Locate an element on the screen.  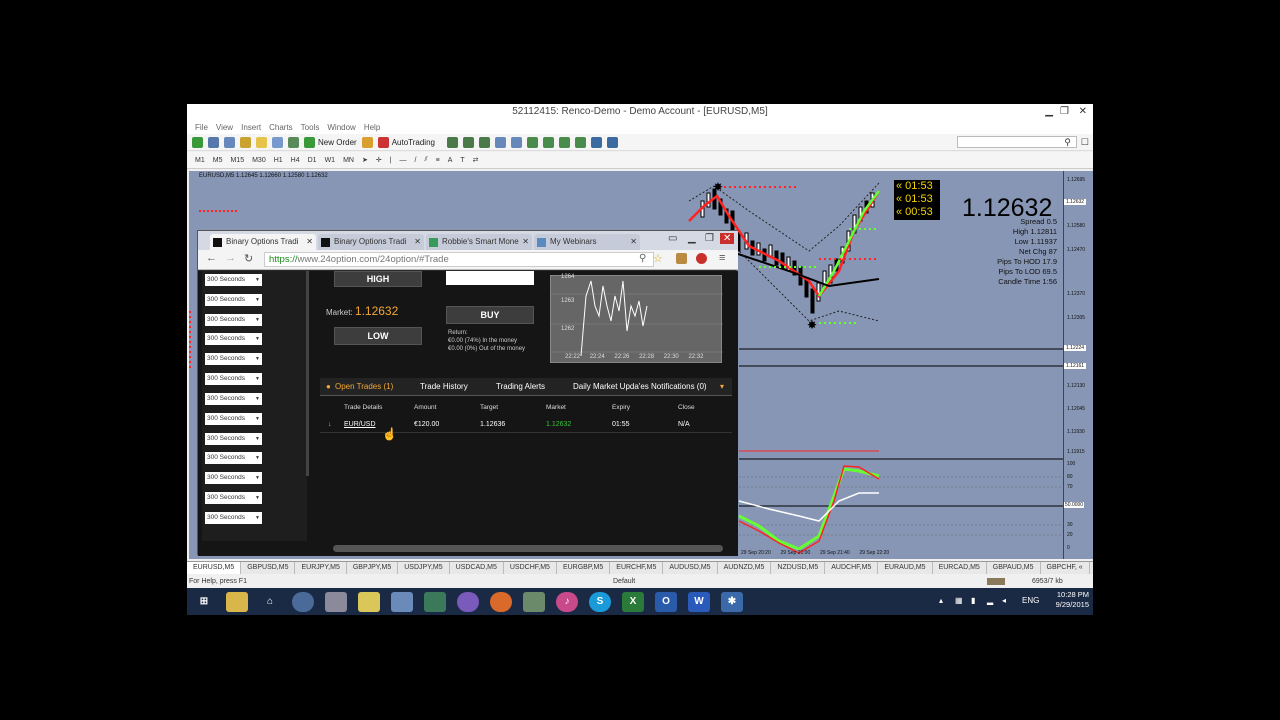
symbol-tab: GBPAUD,M5 is located at coordinates (1014, 568).